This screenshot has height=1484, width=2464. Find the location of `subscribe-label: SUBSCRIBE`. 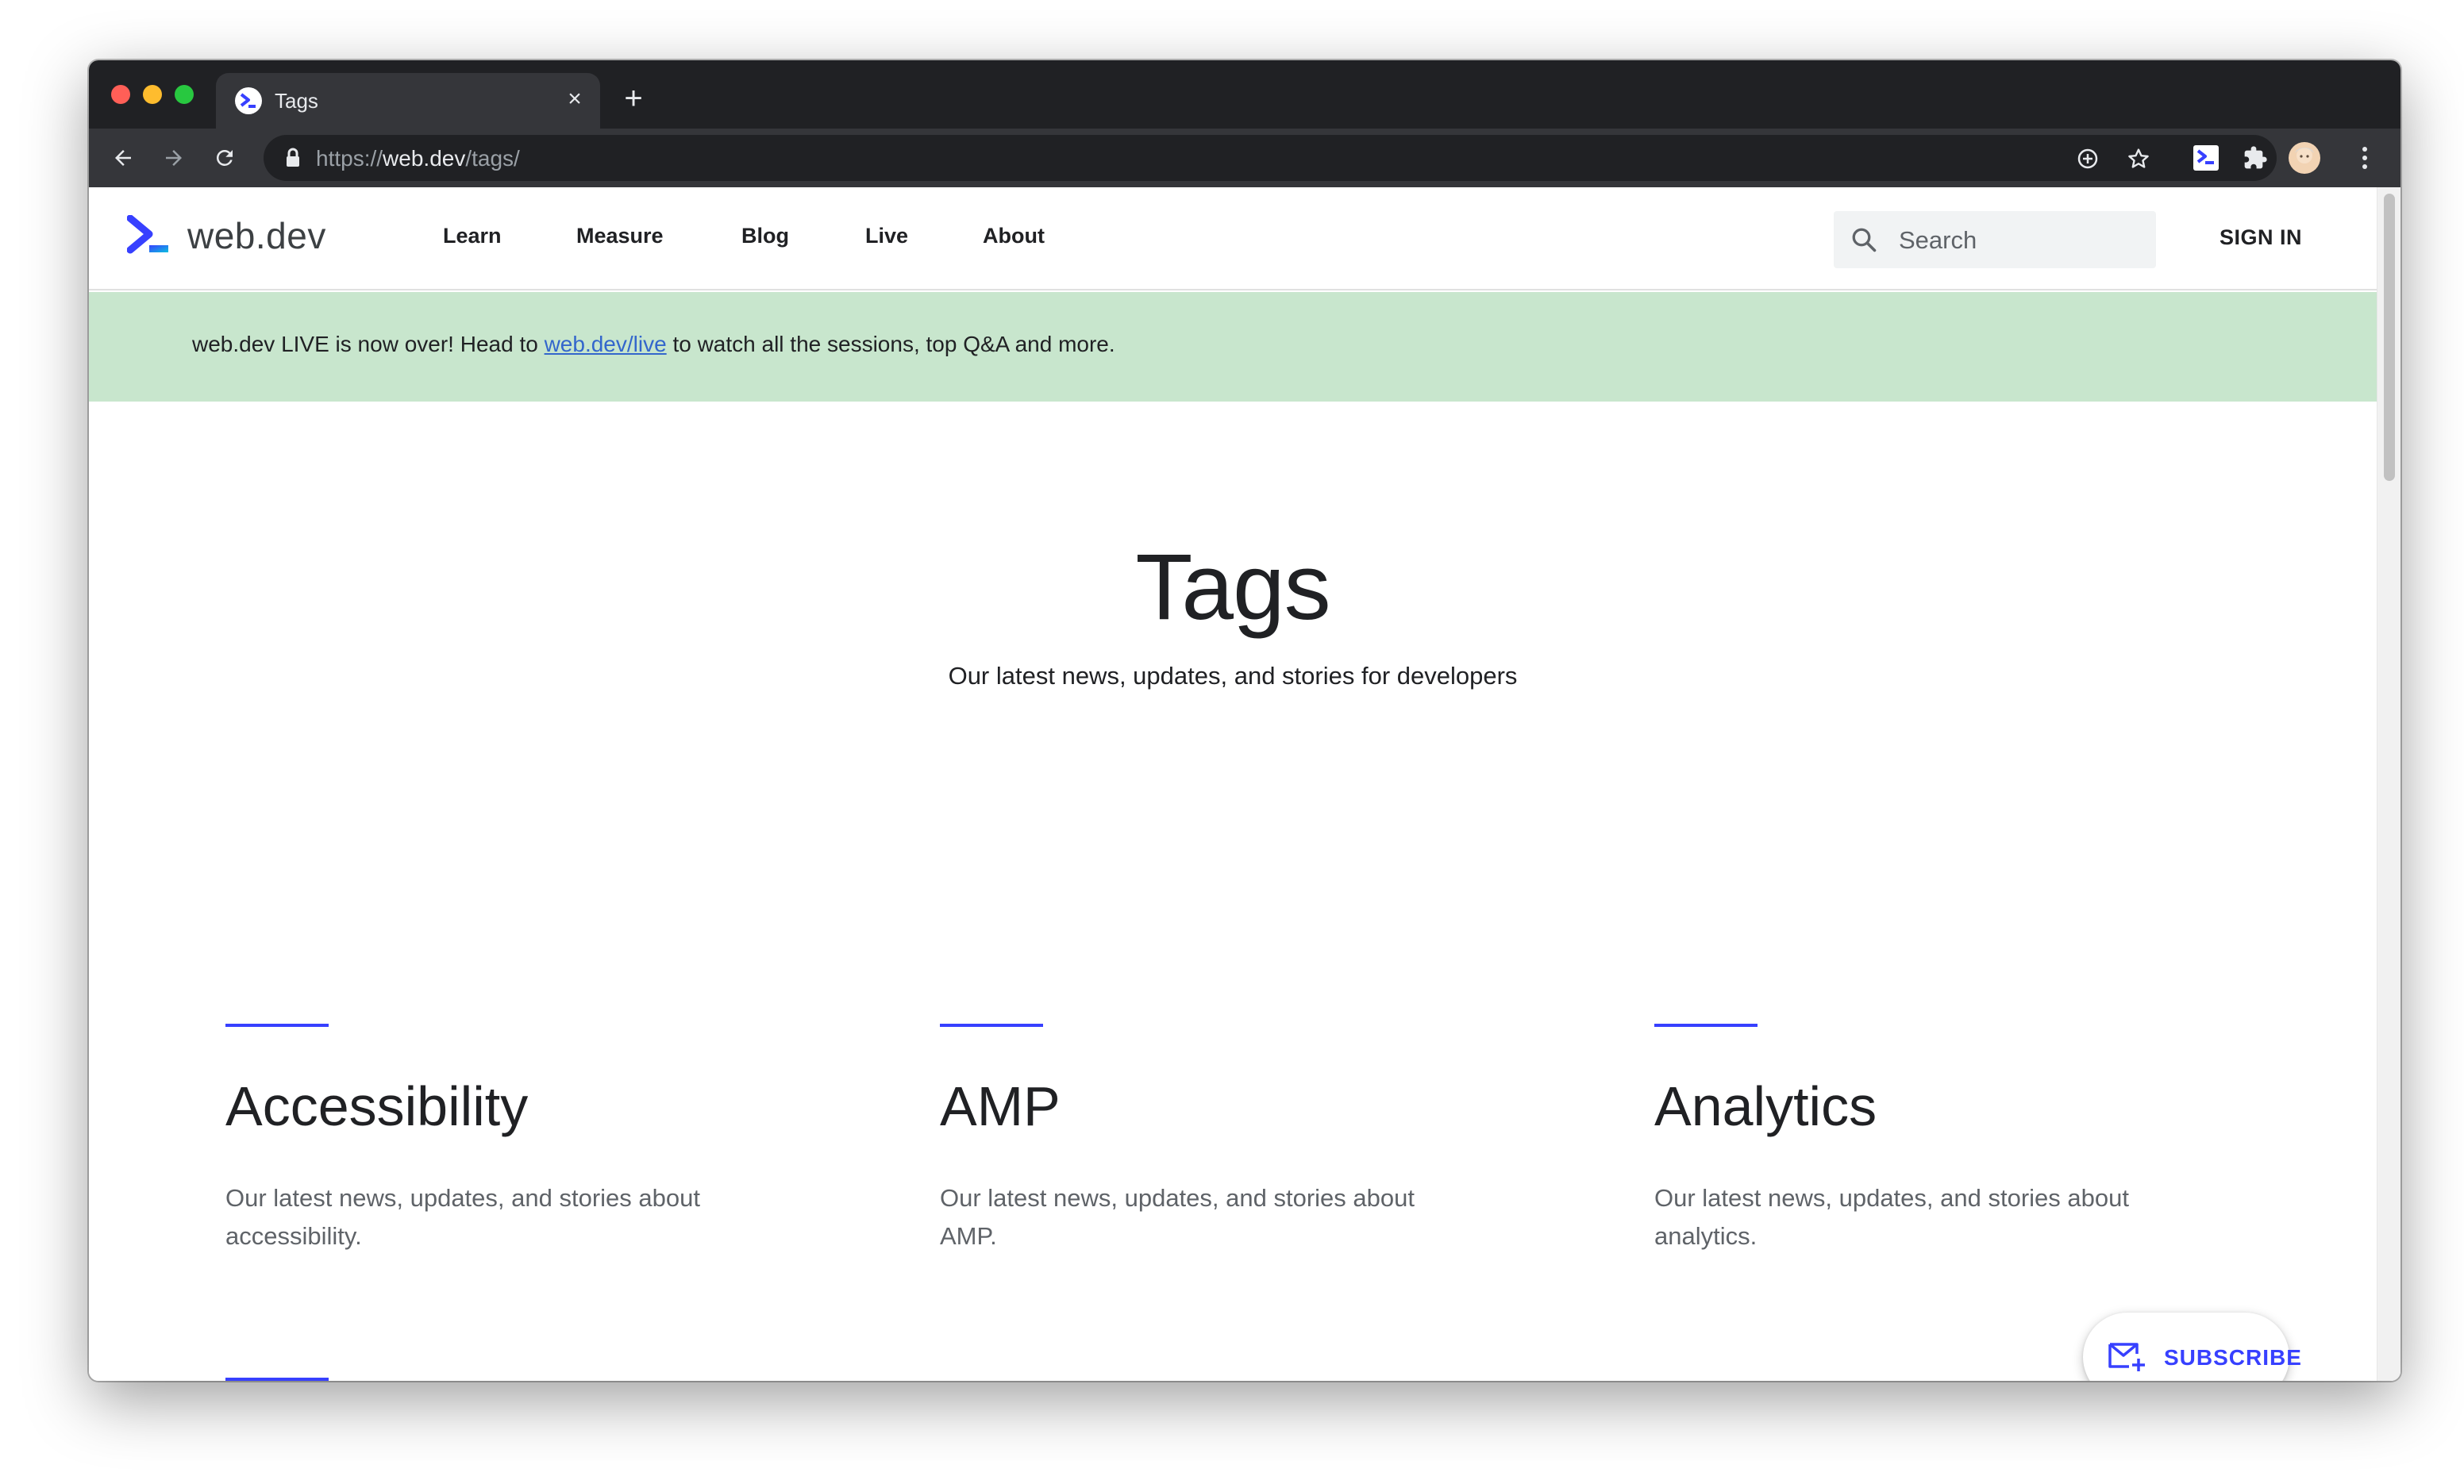

subscribe-label: SUBSCRIBE is located at coordinates (2233, 1357).